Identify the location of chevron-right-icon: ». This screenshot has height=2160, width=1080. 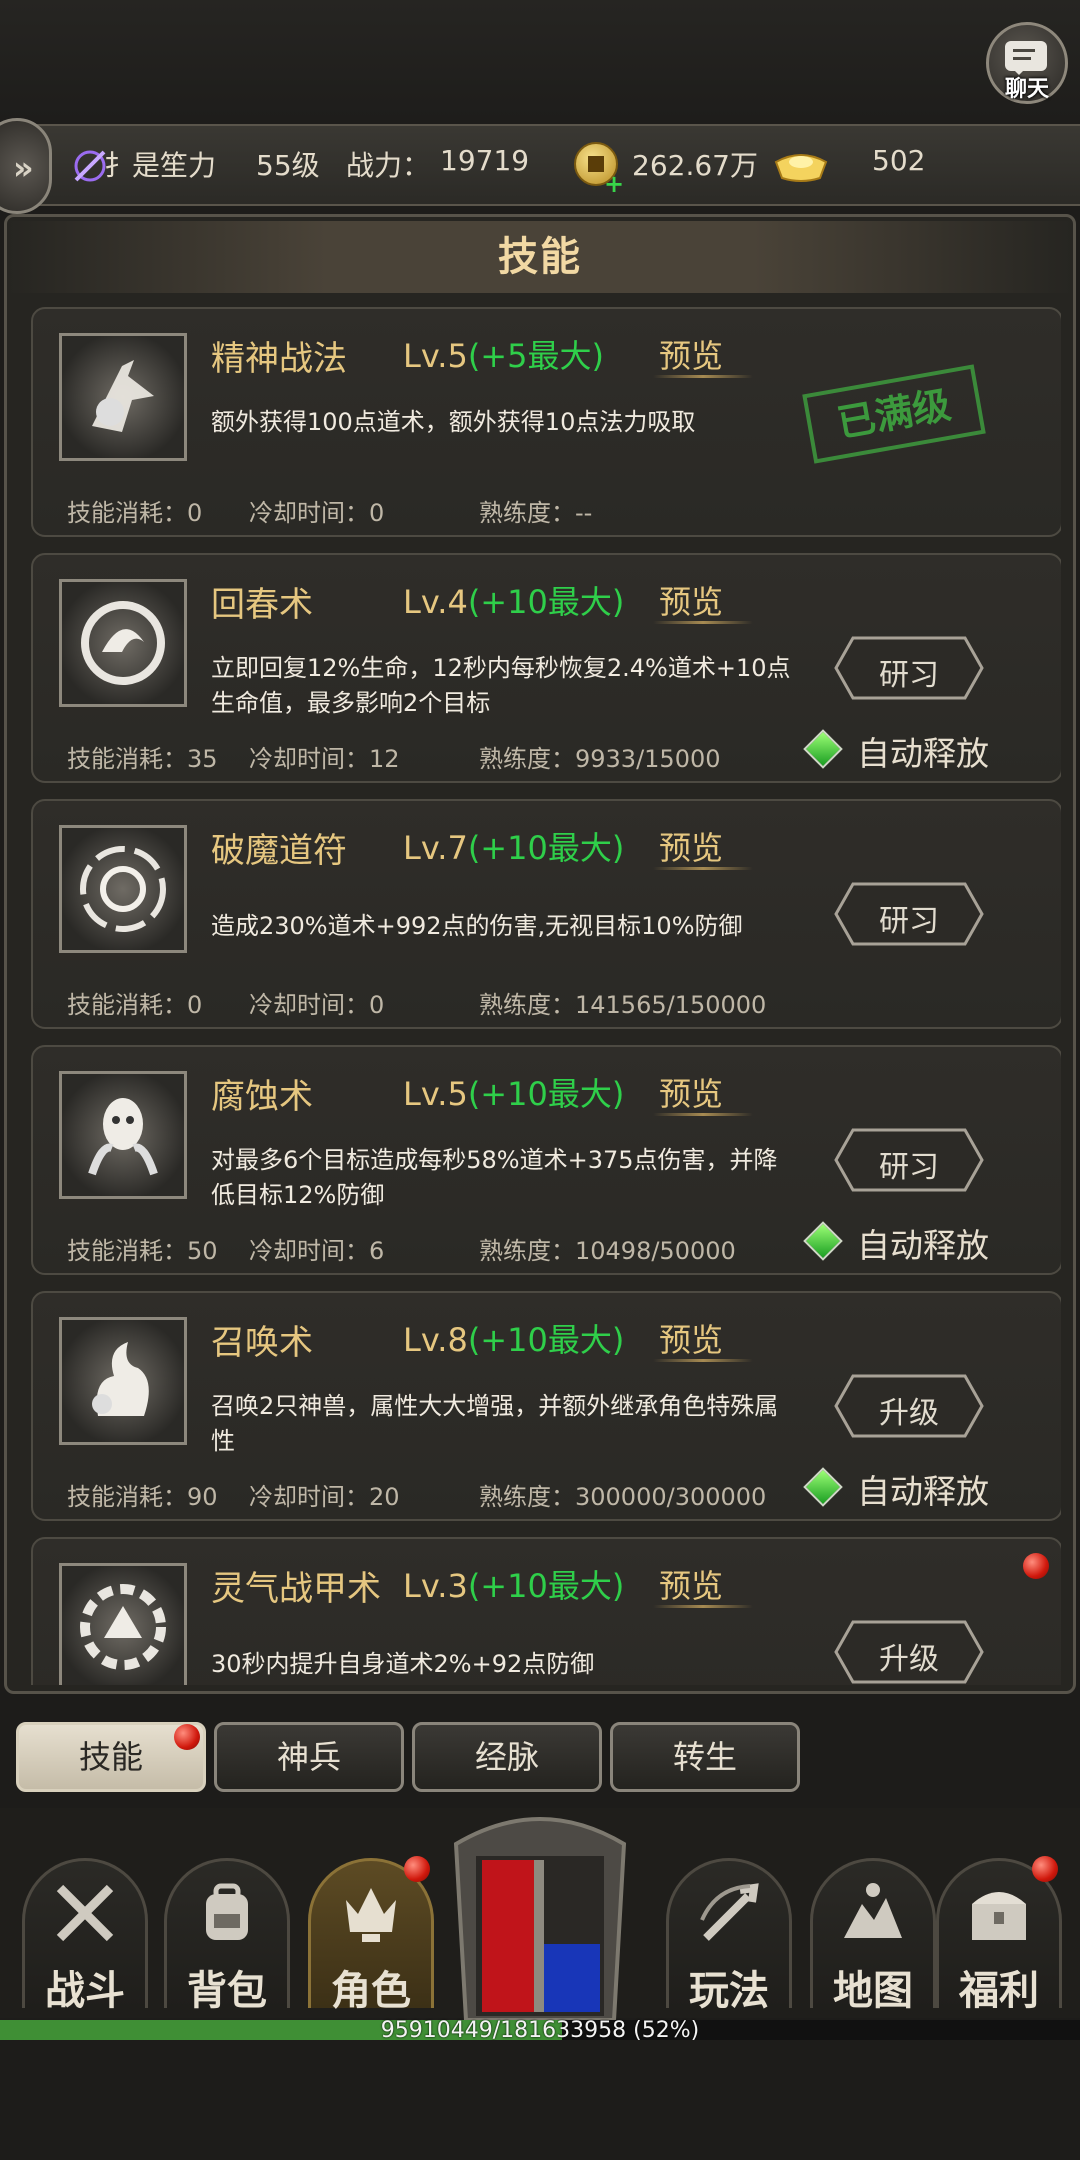
(23, 168).